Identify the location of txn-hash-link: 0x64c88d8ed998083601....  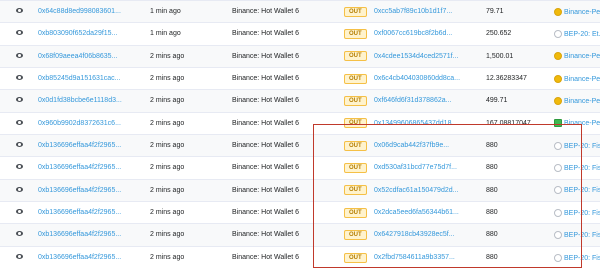
(79, 11).